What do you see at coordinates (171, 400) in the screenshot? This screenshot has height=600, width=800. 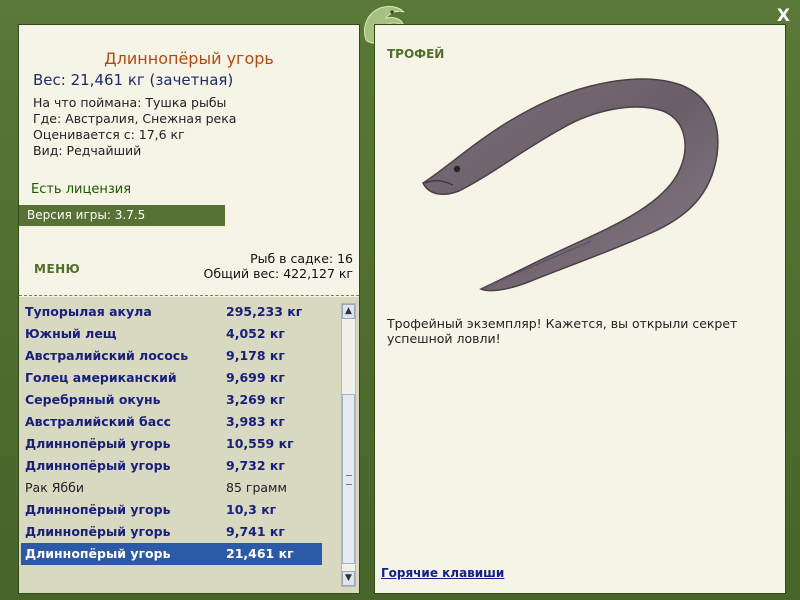 I see `list-item: Серебряный окунь 3,269 кг` at bounding box center [171, 400].